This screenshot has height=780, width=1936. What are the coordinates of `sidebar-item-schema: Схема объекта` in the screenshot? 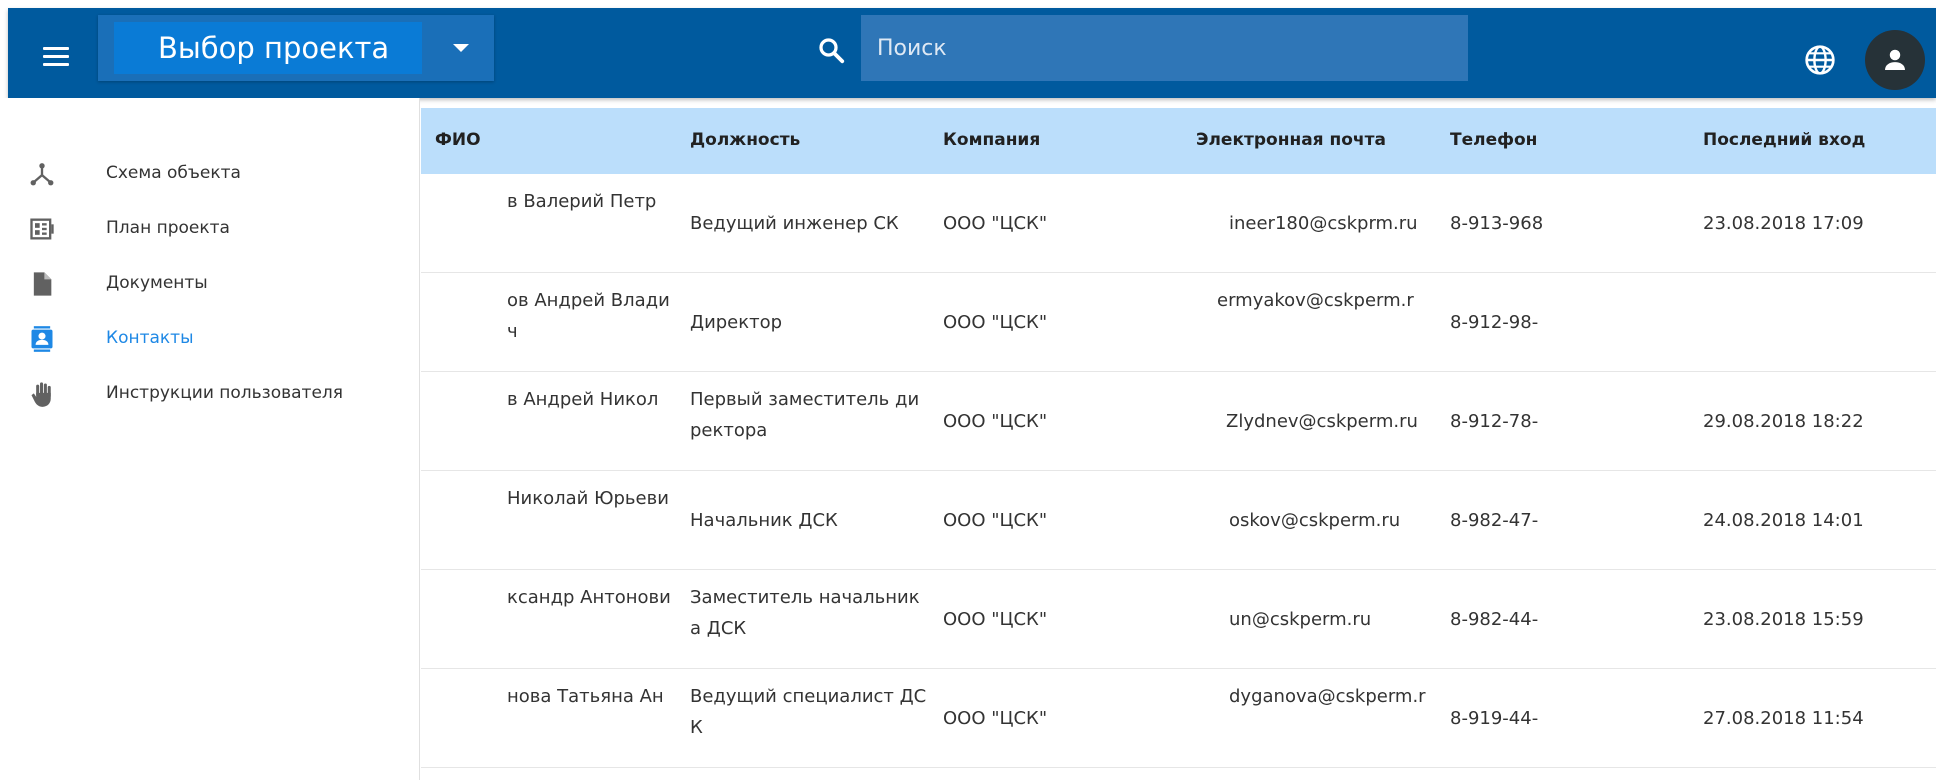 It's located at (210, 173).